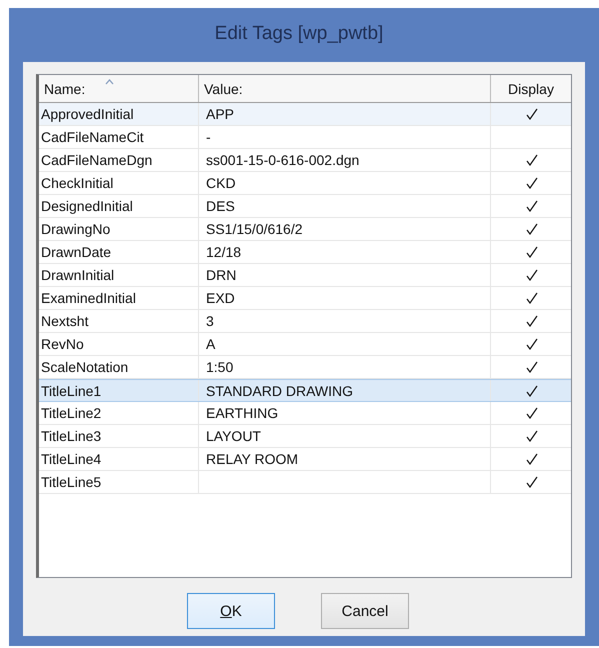 The width and height of the screenshot is (599, 648). What do you see at coordinates (305, 252) in the screenshot?
I see `table-row: DrawnDate 12/18` at bounding box center [305, 252].